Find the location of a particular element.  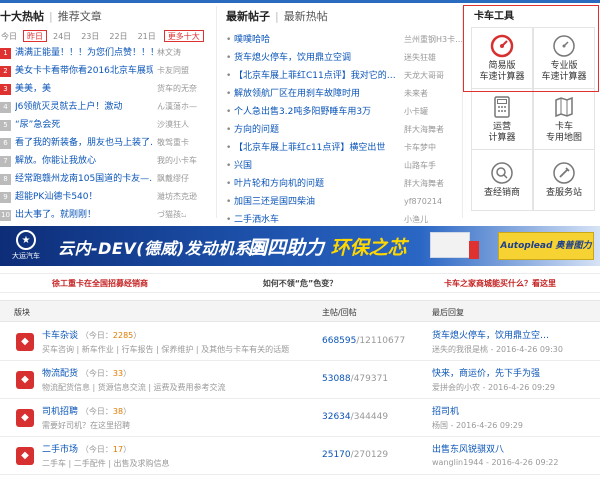

tab-latest-posts: 最新帖子 is located at coordinates (248, 16).